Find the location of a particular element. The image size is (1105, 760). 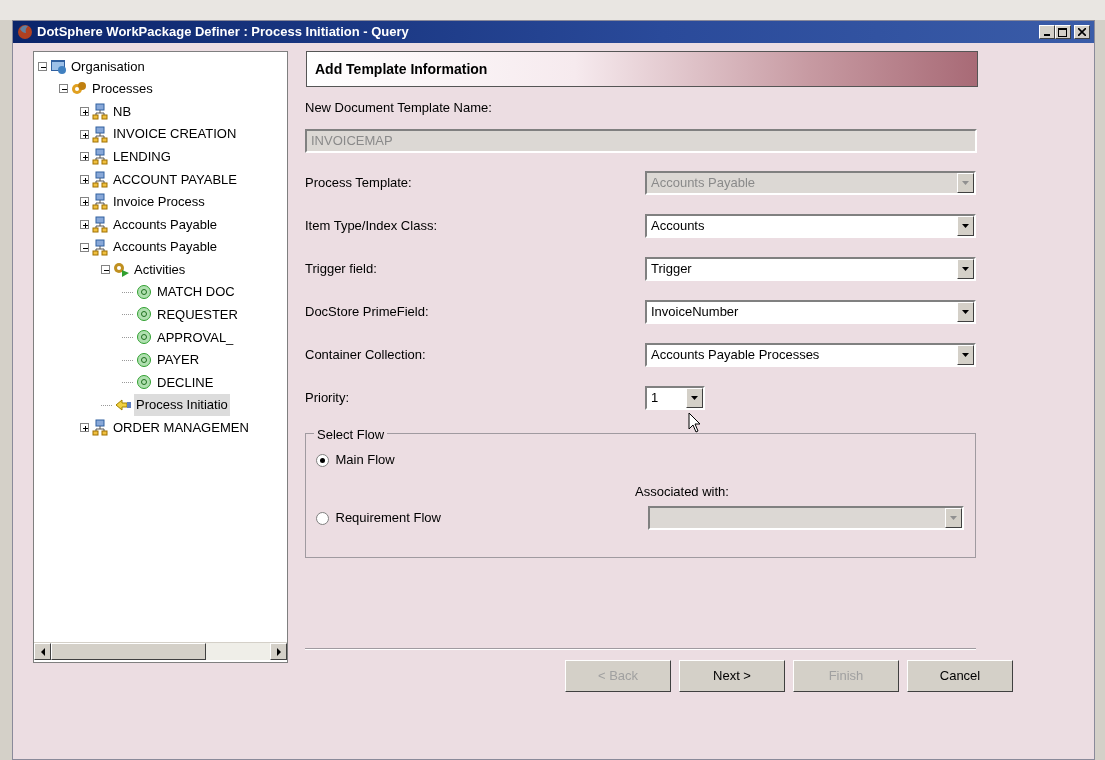

close-button is located at coordinates (1082, 32).